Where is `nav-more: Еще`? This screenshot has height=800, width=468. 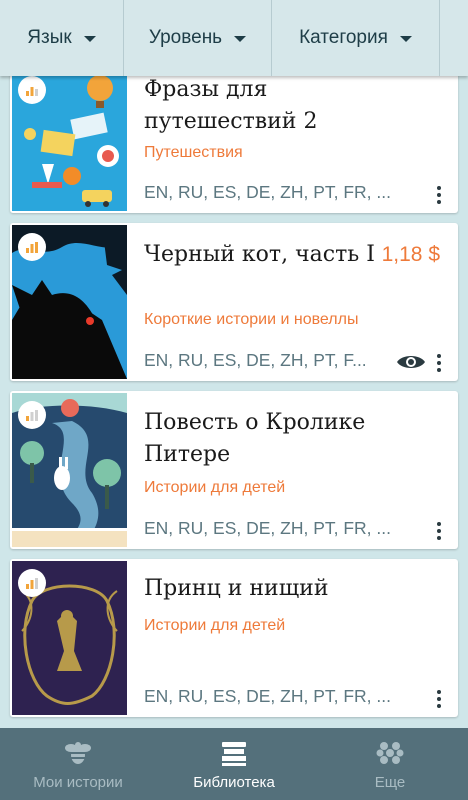
nav-more: Еще is located at coordinates (390, 764).